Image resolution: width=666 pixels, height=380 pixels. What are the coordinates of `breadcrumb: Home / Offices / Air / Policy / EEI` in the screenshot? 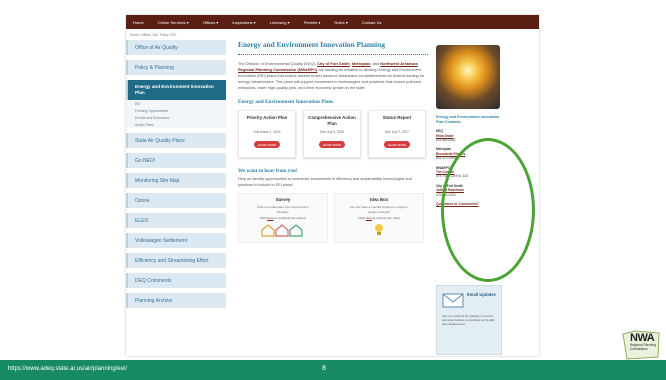 It's located at (153, 35).